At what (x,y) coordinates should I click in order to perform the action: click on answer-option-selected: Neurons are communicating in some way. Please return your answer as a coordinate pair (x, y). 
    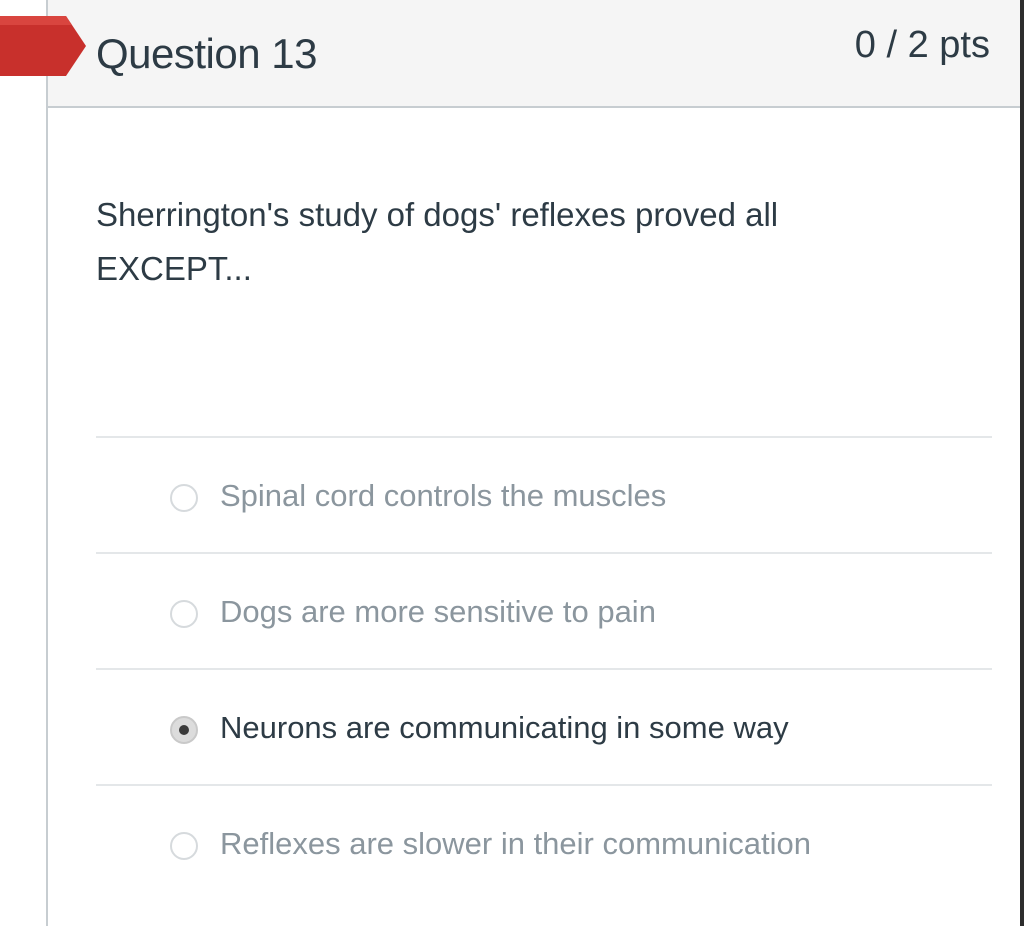
    Looking at the image, I should click on (544, 726).